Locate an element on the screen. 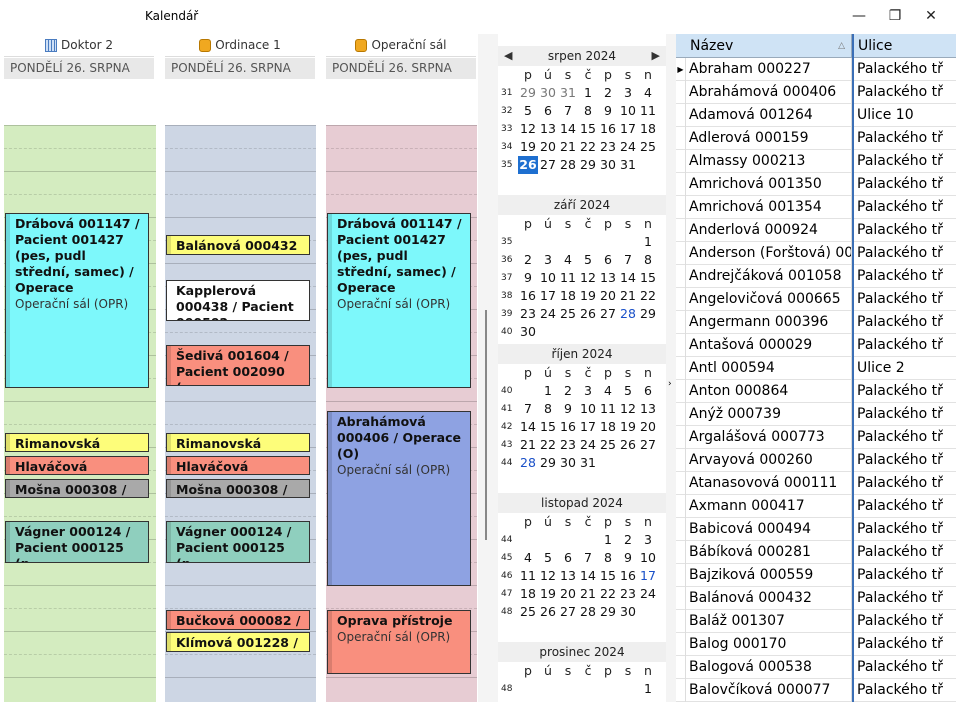 The width and height of the screenshot is (956, 702). table-row: Anderson (Forštová) 00: Palackého tř is located at coordinates (816, 253).